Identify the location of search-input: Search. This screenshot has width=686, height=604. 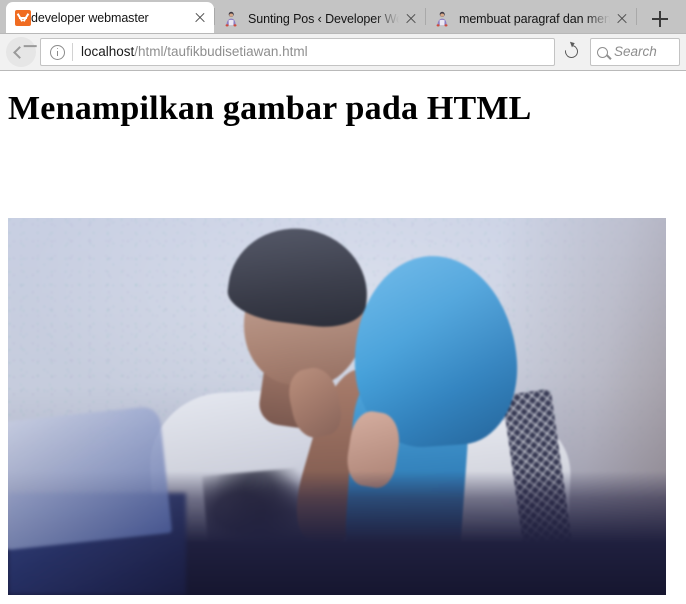
(635, 52).